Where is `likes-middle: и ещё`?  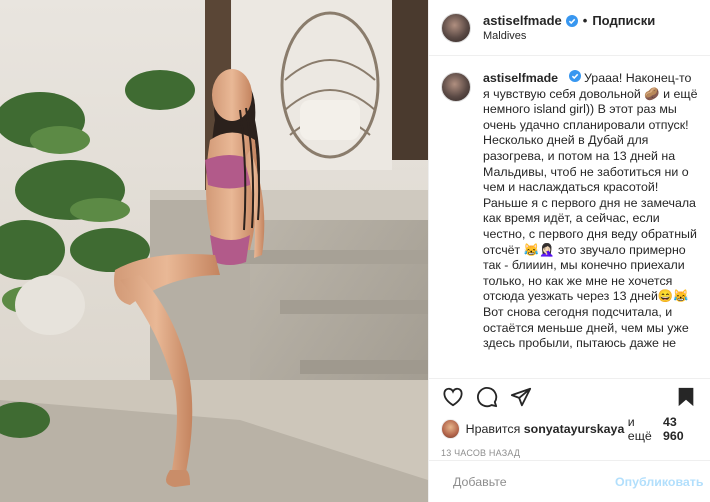 likes-middle: и ещё is located at coordinates (639, 429).